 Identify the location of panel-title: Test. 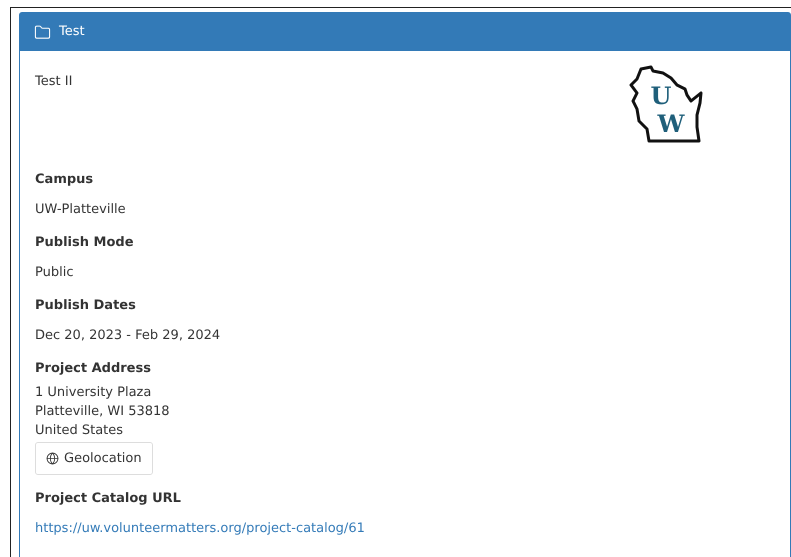
(72, 32).